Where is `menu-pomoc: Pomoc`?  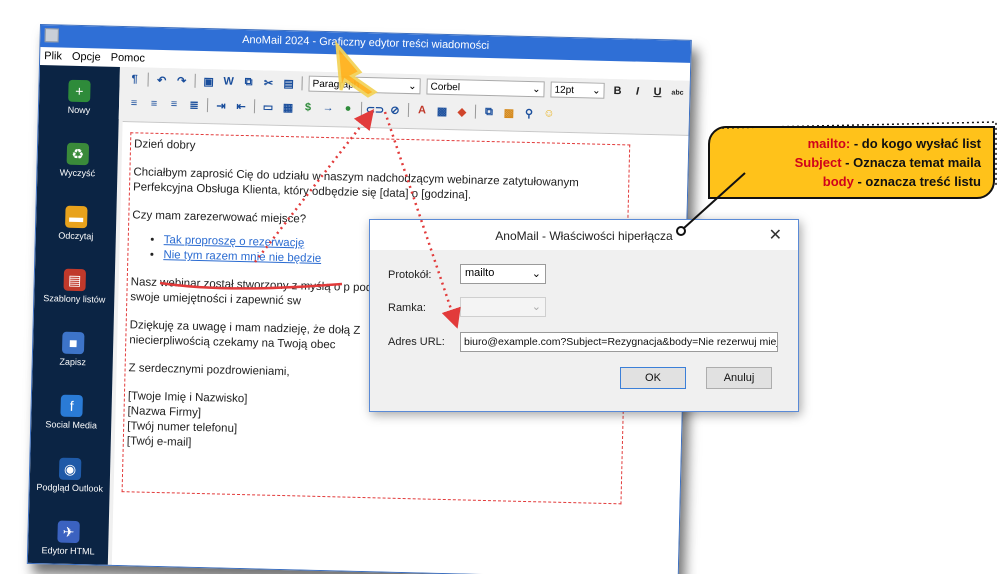
menu-pomoc: Pomoc is located at coordinates (128, 58).